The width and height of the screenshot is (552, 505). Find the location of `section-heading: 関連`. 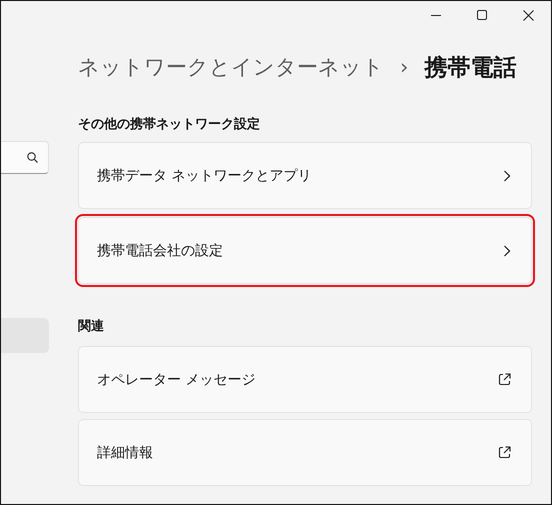

section-heading: 関連 is located at coordinates (91, 327).